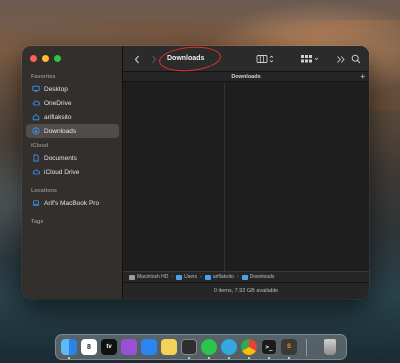 This screenshot has height=363, width=400. Describe the element at coordinates (190, 60) in the screenshot. I see `annotation-circle` at that location.